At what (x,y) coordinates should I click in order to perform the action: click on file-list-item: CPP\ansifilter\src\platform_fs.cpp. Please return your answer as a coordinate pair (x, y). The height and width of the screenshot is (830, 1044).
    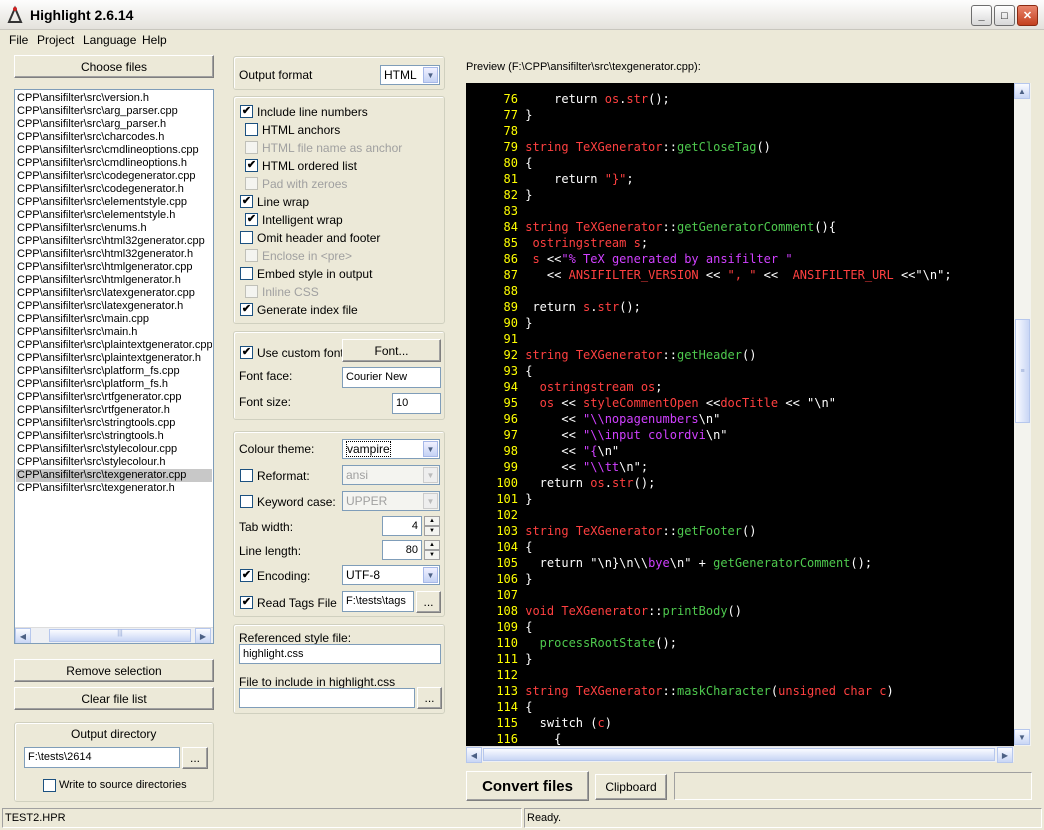
    Looking at the image, I should click on (114, 371).